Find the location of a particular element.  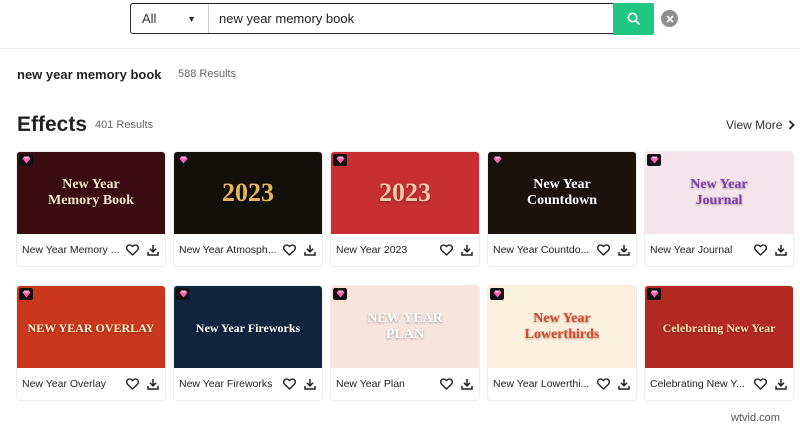

effect-thumbnail: New Year Fireworks is located at coordinates (248, 327).